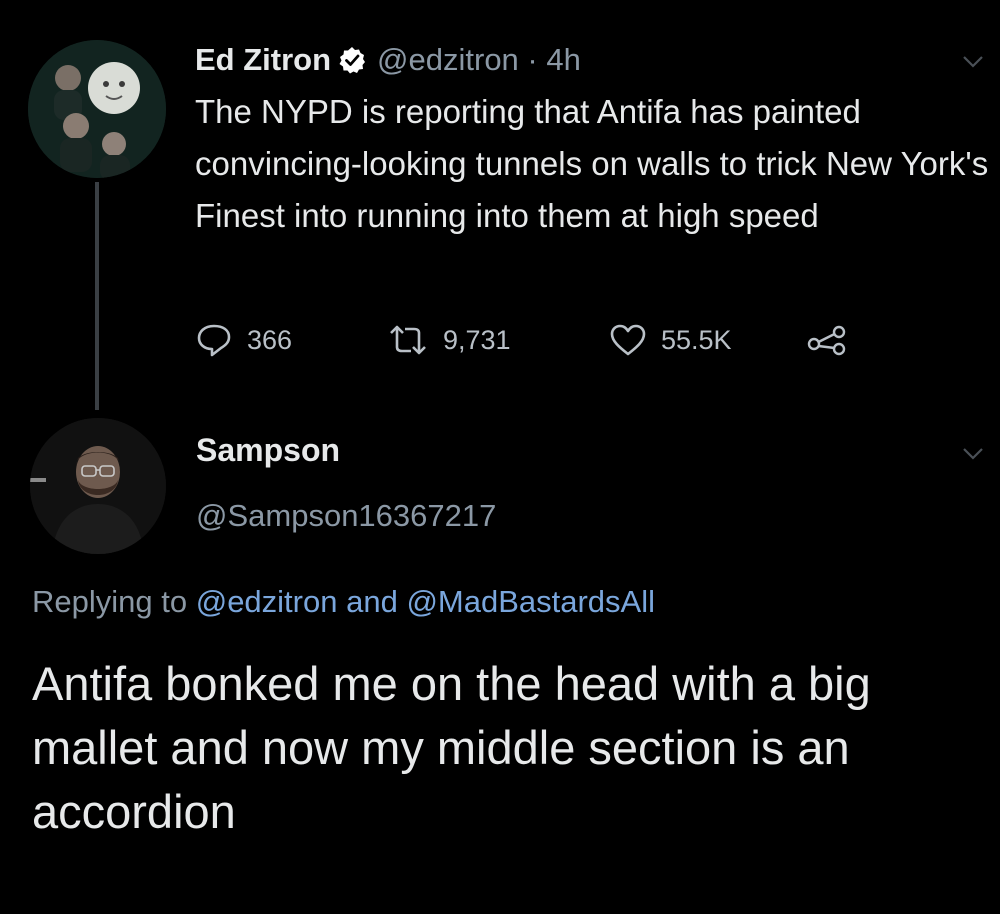 Image resolution: width=1000 pixels, height=914 pixels. What do you see at coordinates (270, 339) in the screenshot?
I see `reply-count: 366` at bounding box center [270, 339].